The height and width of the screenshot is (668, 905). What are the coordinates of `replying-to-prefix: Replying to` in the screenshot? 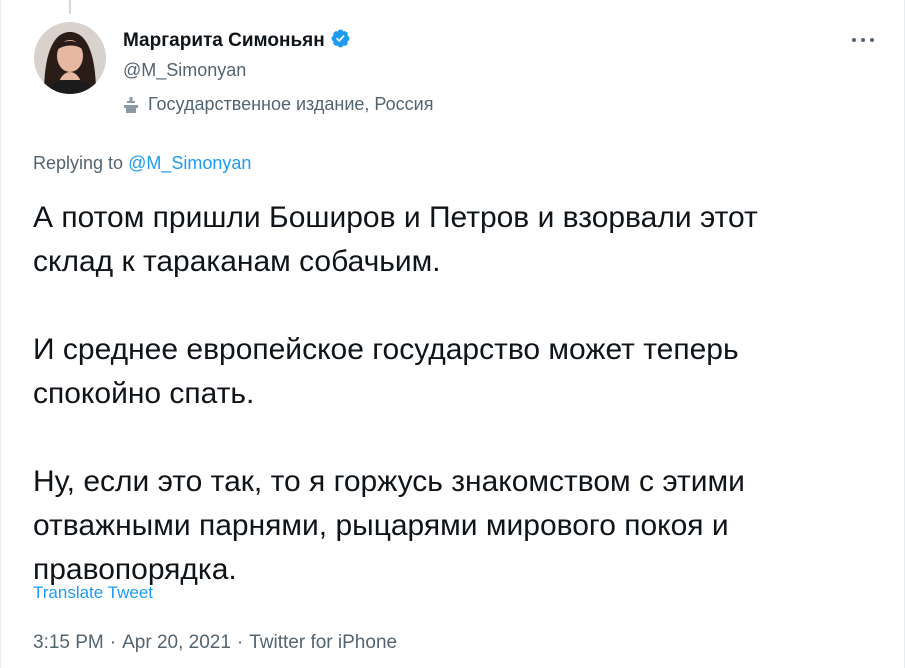 It's located at (81, 163).